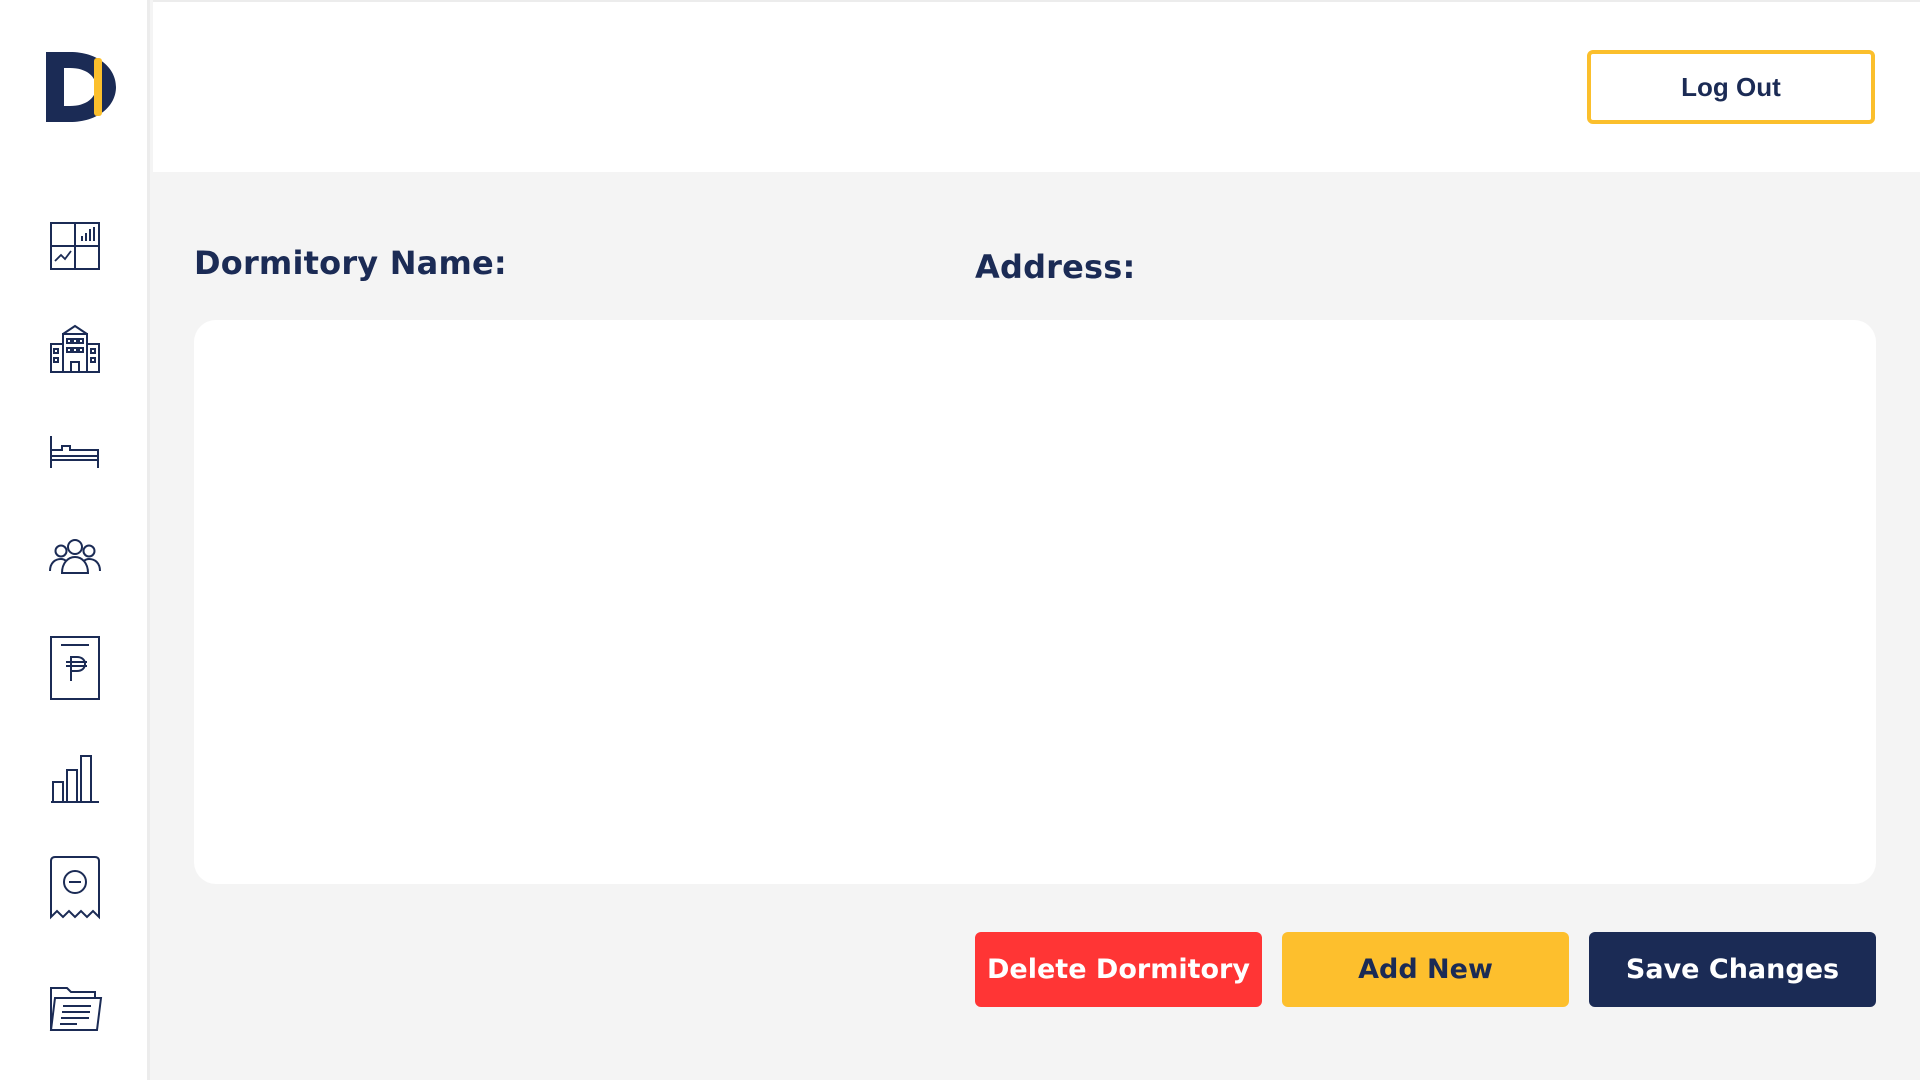 This screenshot has height=1080, width=1920. Describe the element at coordinates (1425, 969) in the screenshot. I see `add-new-button: Add New` at that location.